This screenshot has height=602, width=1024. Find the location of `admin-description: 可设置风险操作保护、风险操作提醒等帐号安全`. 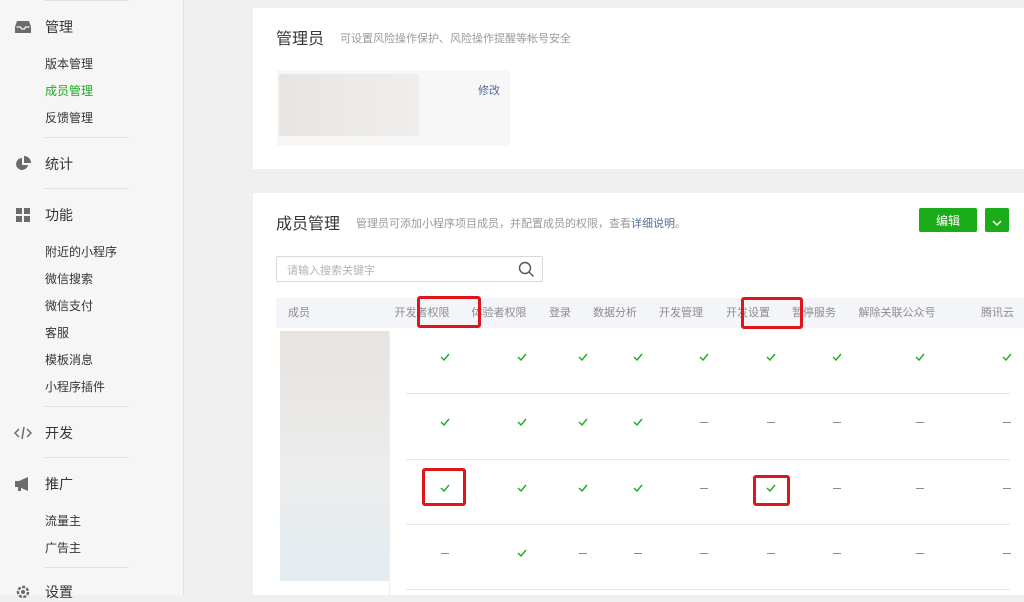

admin-description: 可设置风险操作保护、风险操作提醒等帐号安全 is located at coordinates (455, 38).